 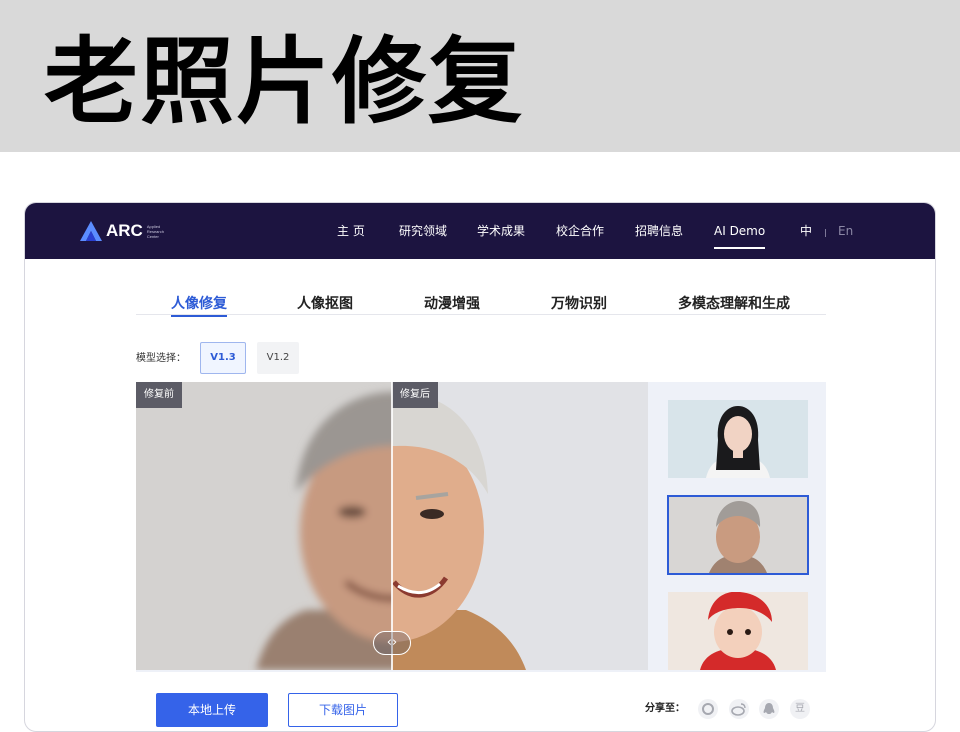 I want to click on moments-icon, so click(x=708, y=709).